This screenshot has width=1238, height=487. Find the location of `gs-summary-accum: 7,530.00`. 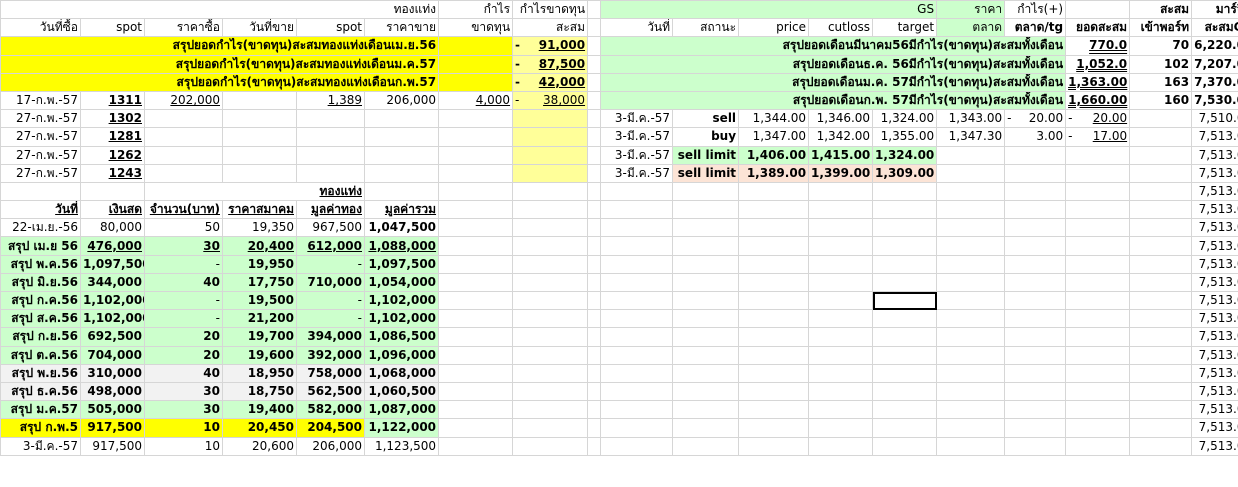

gs-summary-accum: 7,530.00 is located at coordinates (1214, 100).